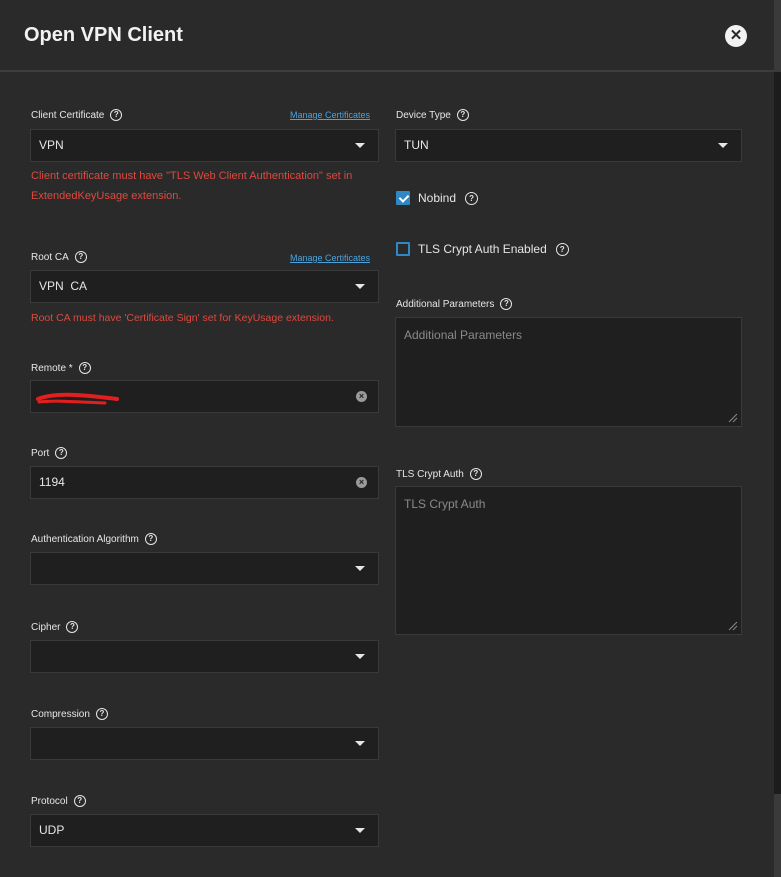 The image size is (781, 877). I want to click on port-input: 1194 ×, so click(204, 482).